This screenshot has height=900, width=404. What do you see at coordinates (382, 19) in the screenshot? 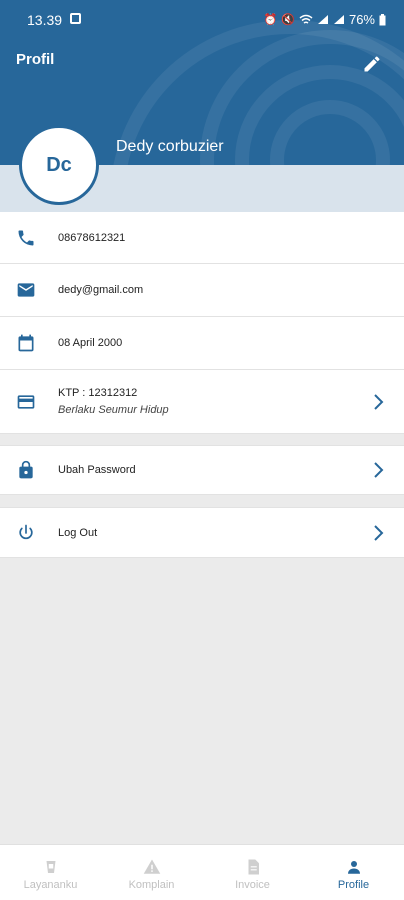
I see `battery-icon` at bounding box center [382, 19].